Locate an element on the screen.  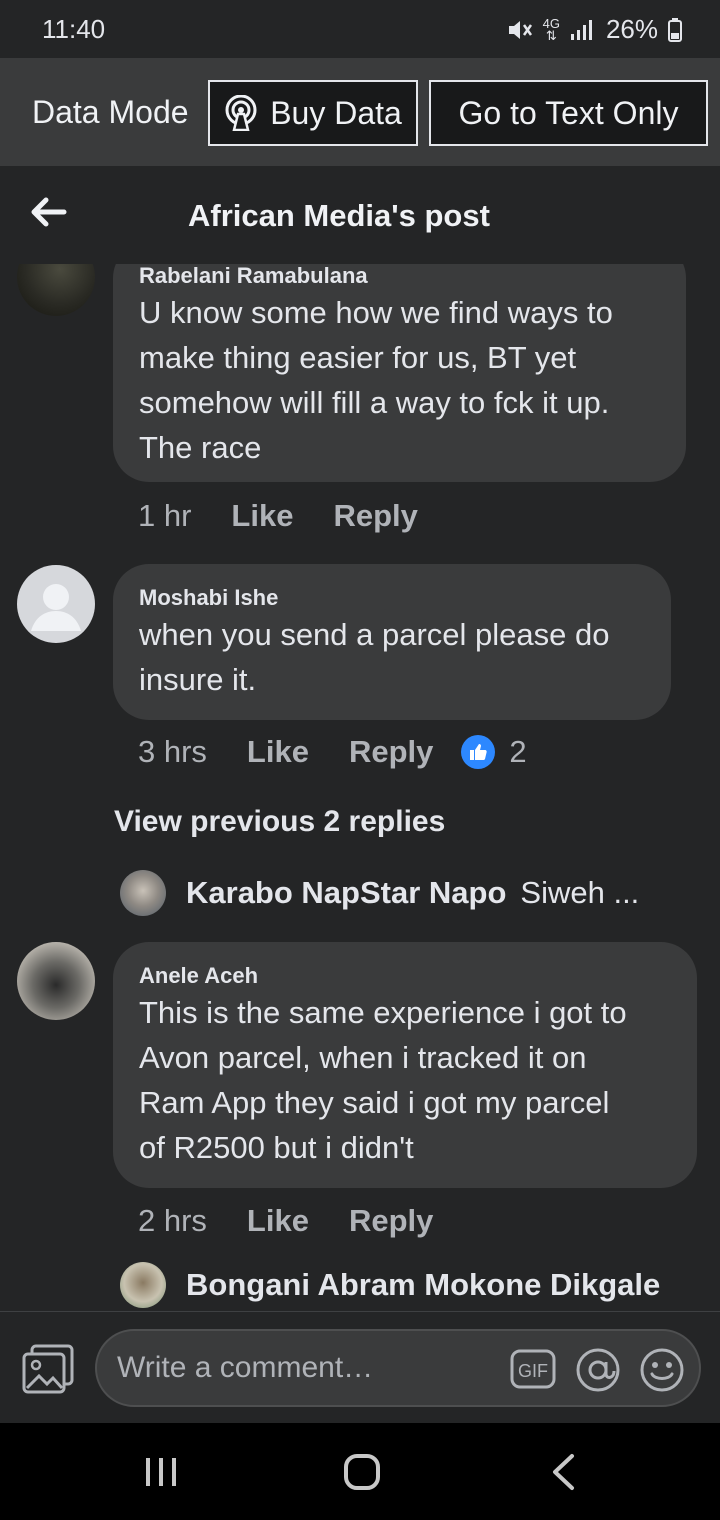
back-nav-icon is located at coordinates (563, 1472).